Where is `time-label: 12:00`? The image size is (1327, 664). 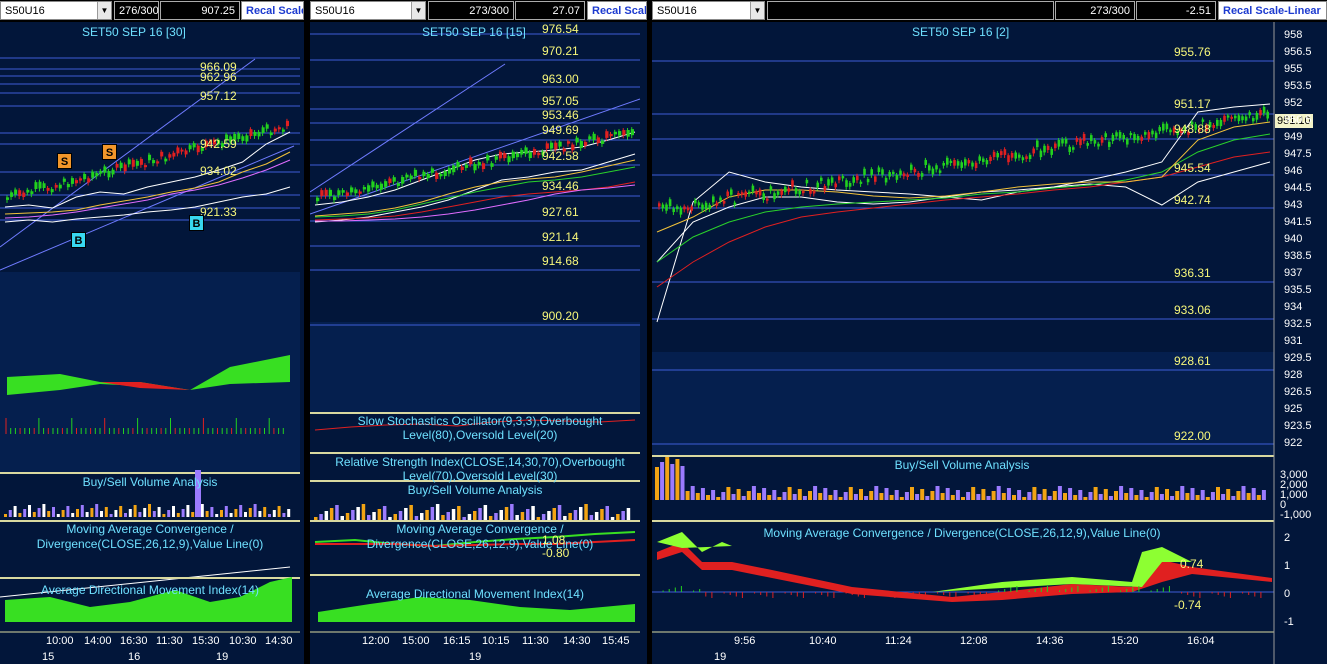
time-label: 12:00 is located at coordinates (376, 641).